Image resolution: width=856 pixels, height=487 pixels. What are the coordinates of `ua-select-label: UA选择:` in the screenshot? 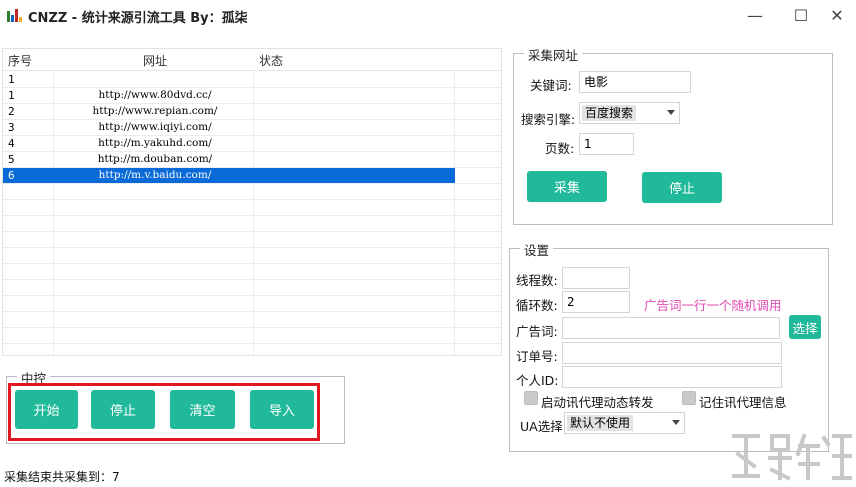 It's located at (543, 426).